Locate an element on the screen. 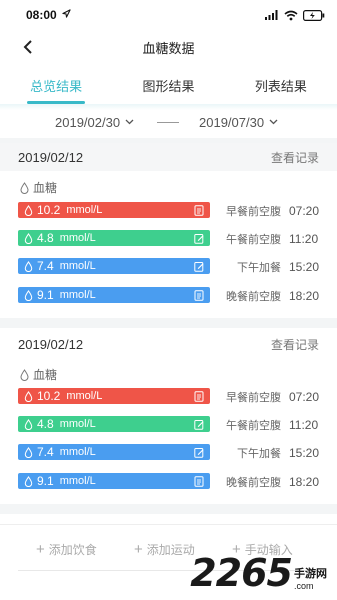 This screenshot has height=600, width=337. date-range: 2019/02/30 2019/07/30 is located at coordinates (168, 122).